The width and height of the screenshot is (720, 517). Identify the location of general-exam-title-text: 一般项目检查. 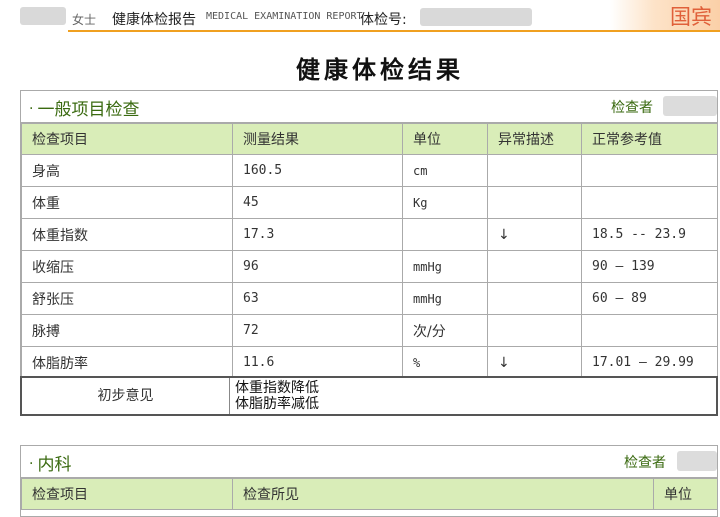
(88, 110).